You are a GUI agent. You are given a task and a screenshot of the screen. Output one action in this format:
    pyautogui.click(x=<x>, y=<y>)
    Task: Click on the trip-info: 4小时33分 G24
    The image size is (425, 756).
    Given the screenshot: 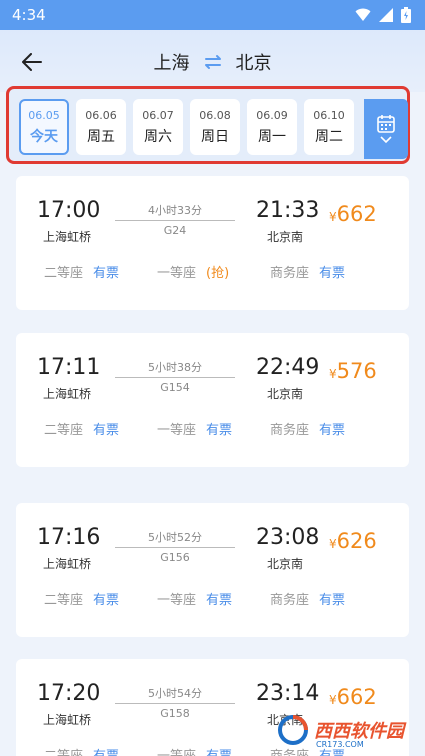 What is the action you would take?
    pyautogui.click(x=175, y=219)
    